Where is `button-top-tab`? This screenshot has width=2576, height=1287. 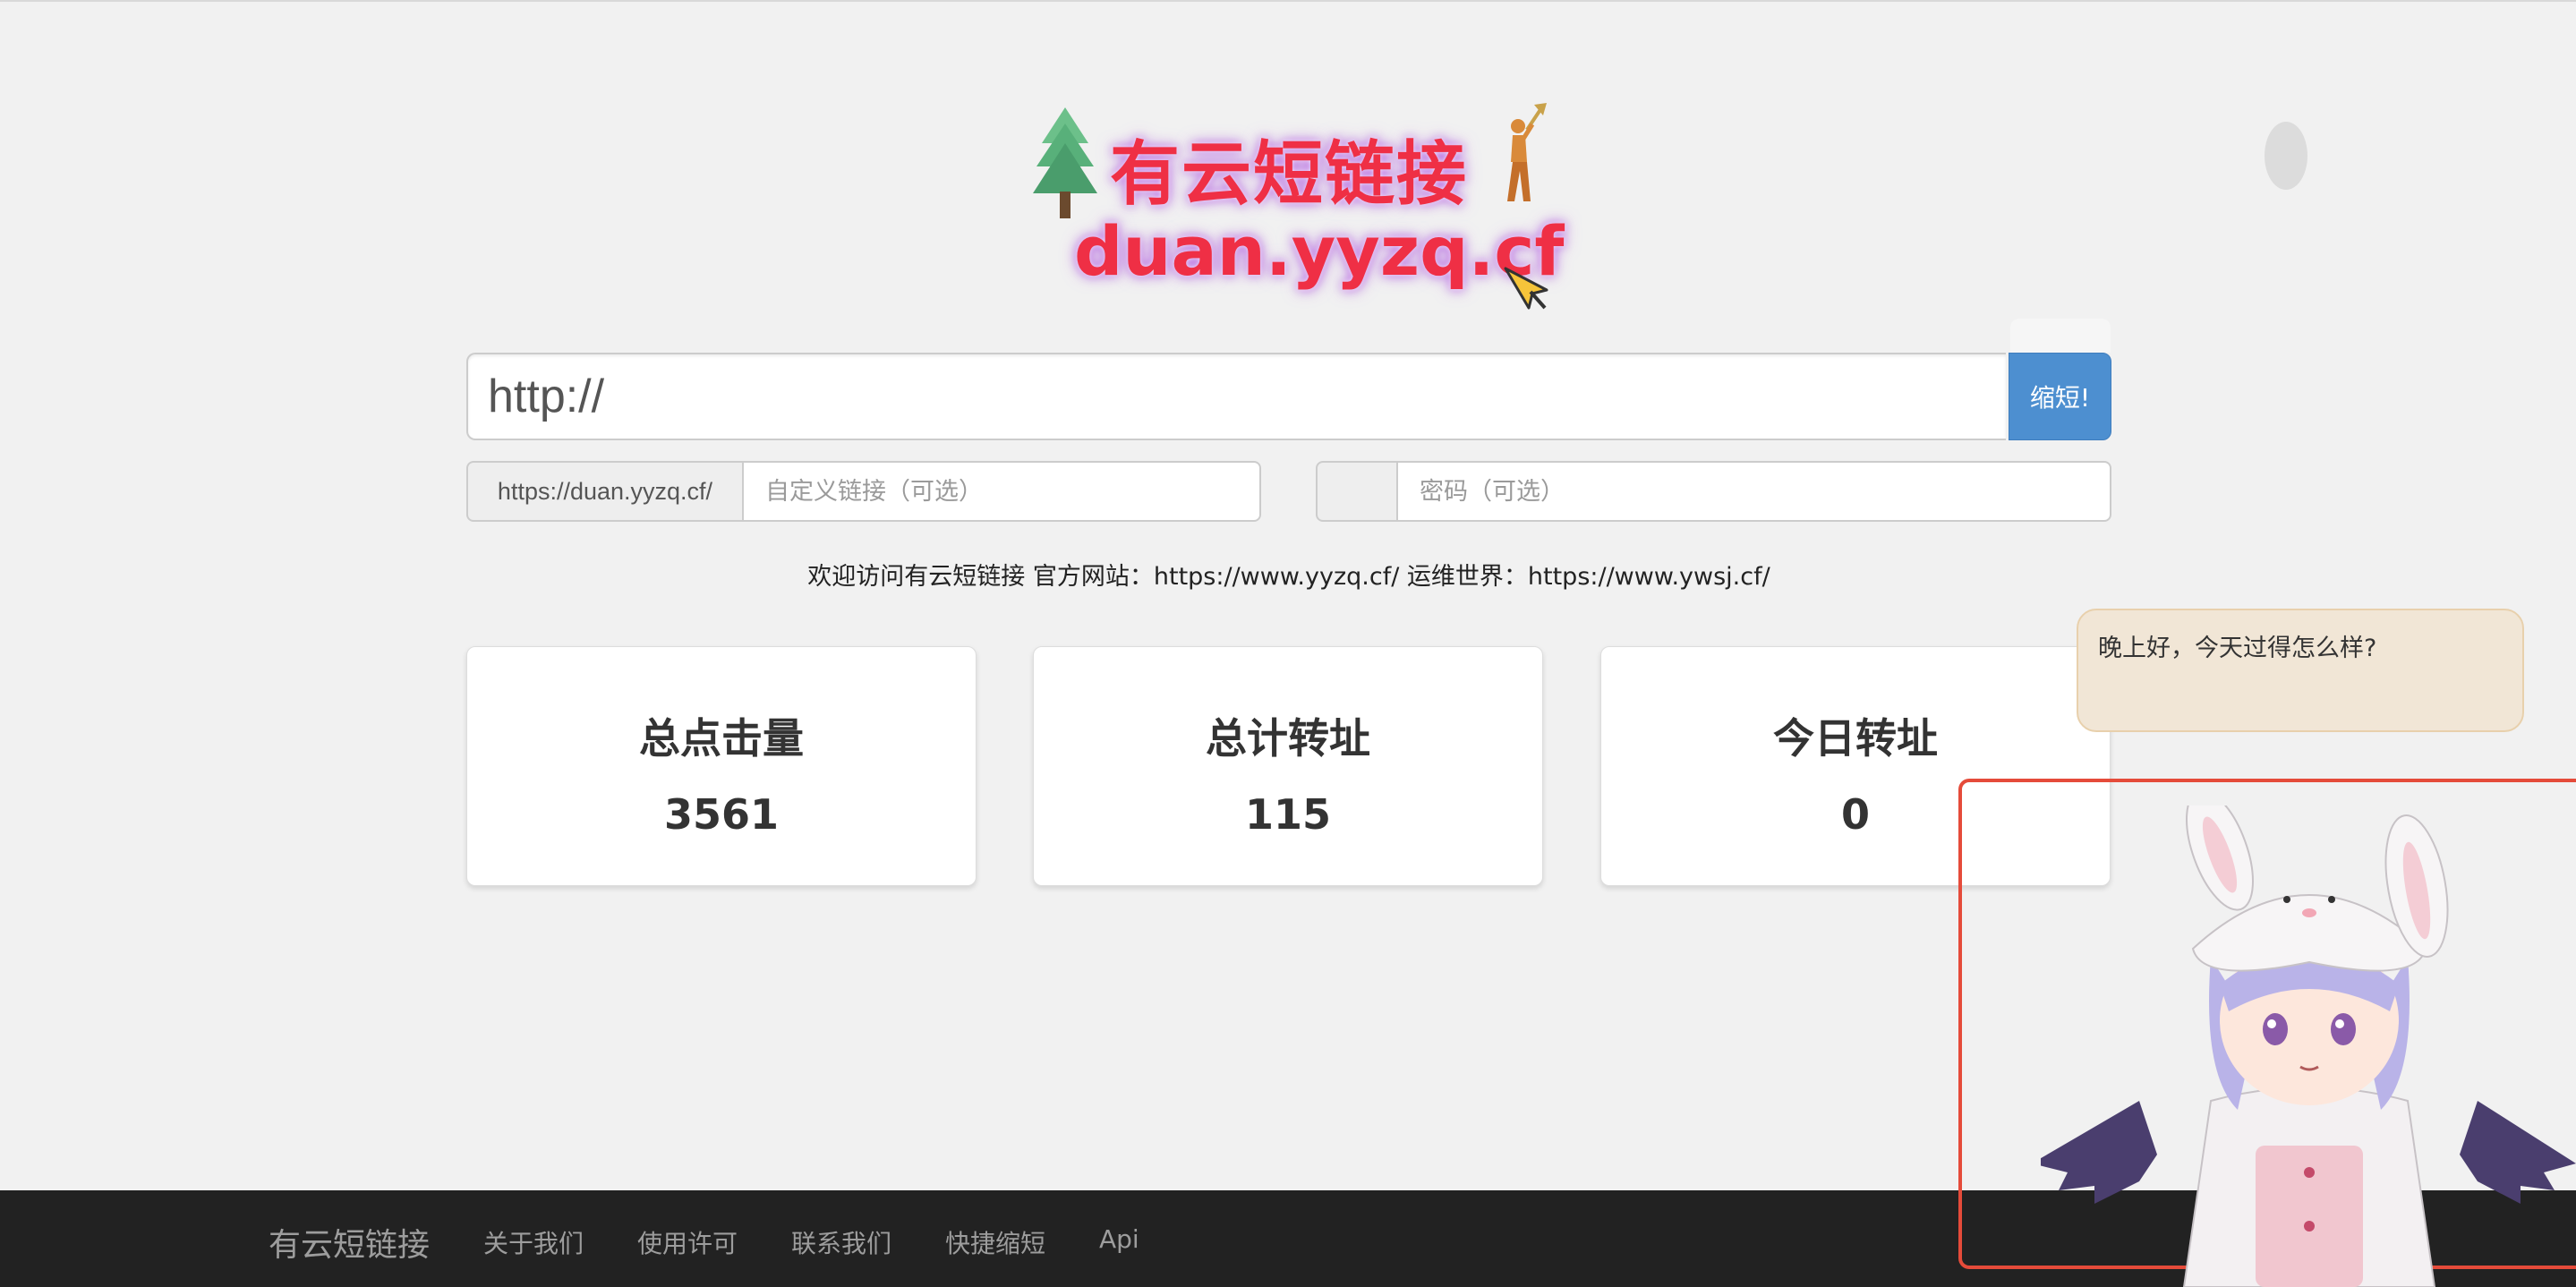
button-top-tab is located at coordinates (2060, 336).